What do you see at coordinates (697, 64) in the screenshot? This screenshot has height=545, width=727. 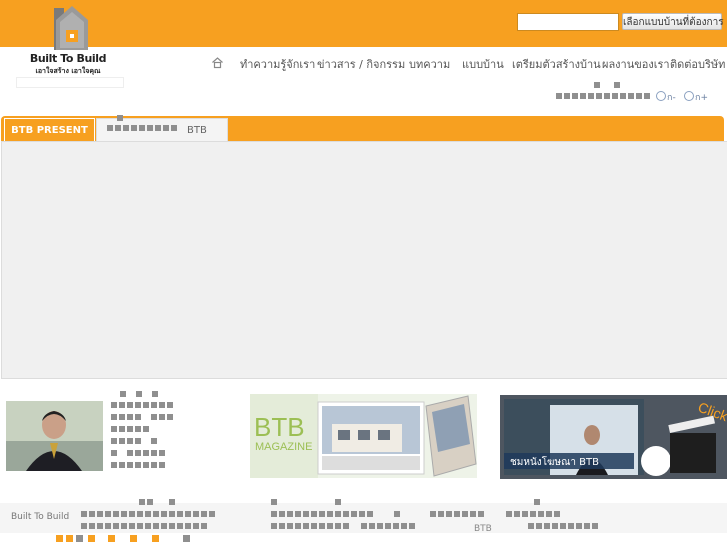 I see `nav-item-contact: ติดต่อบริษัท` at bounding box center [697, 64].